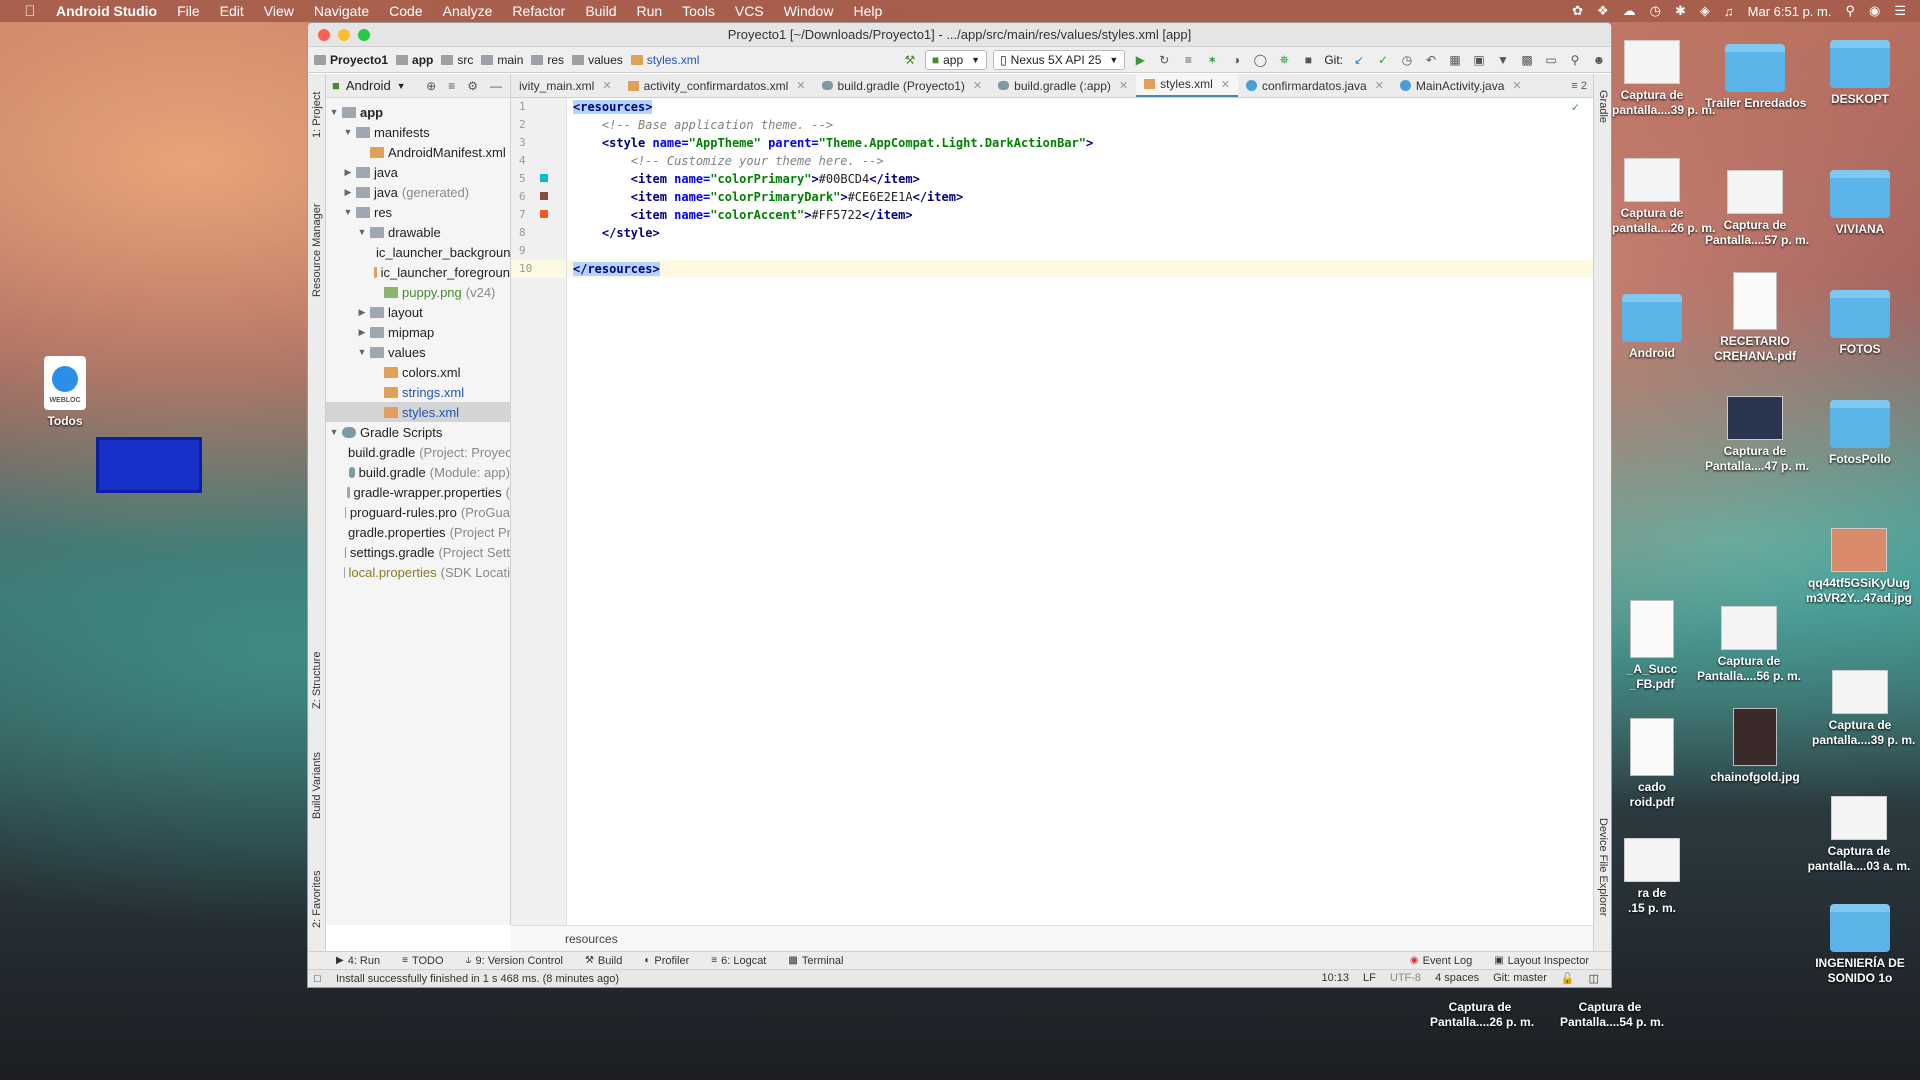  I want to click on tree-node-gradle-scripts: ▼ Gradle Scripts, so click(418, 432).